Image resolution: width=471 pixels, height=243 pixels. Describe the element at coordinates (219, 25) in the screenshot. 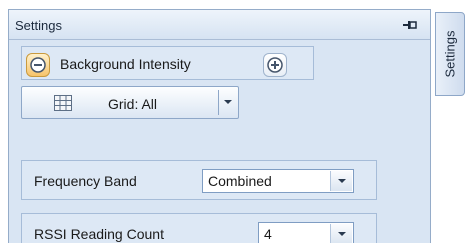

I see `panel-header: Settings` at that location.